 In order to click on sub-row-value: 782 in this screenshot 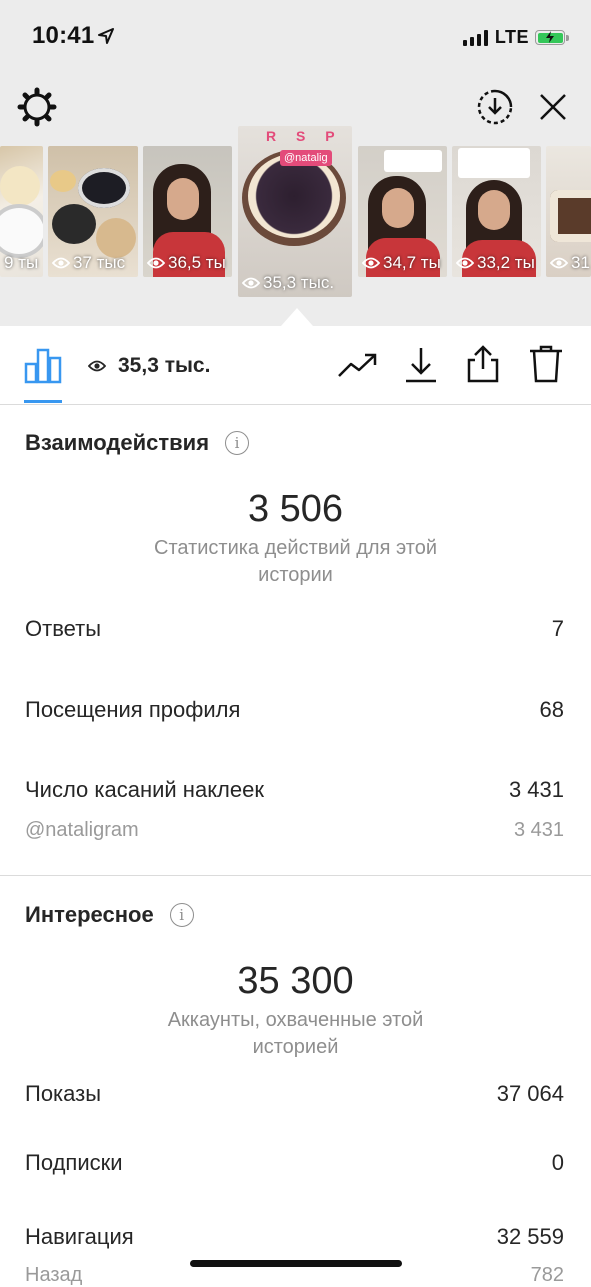, I will do `click(547, 1275)`.